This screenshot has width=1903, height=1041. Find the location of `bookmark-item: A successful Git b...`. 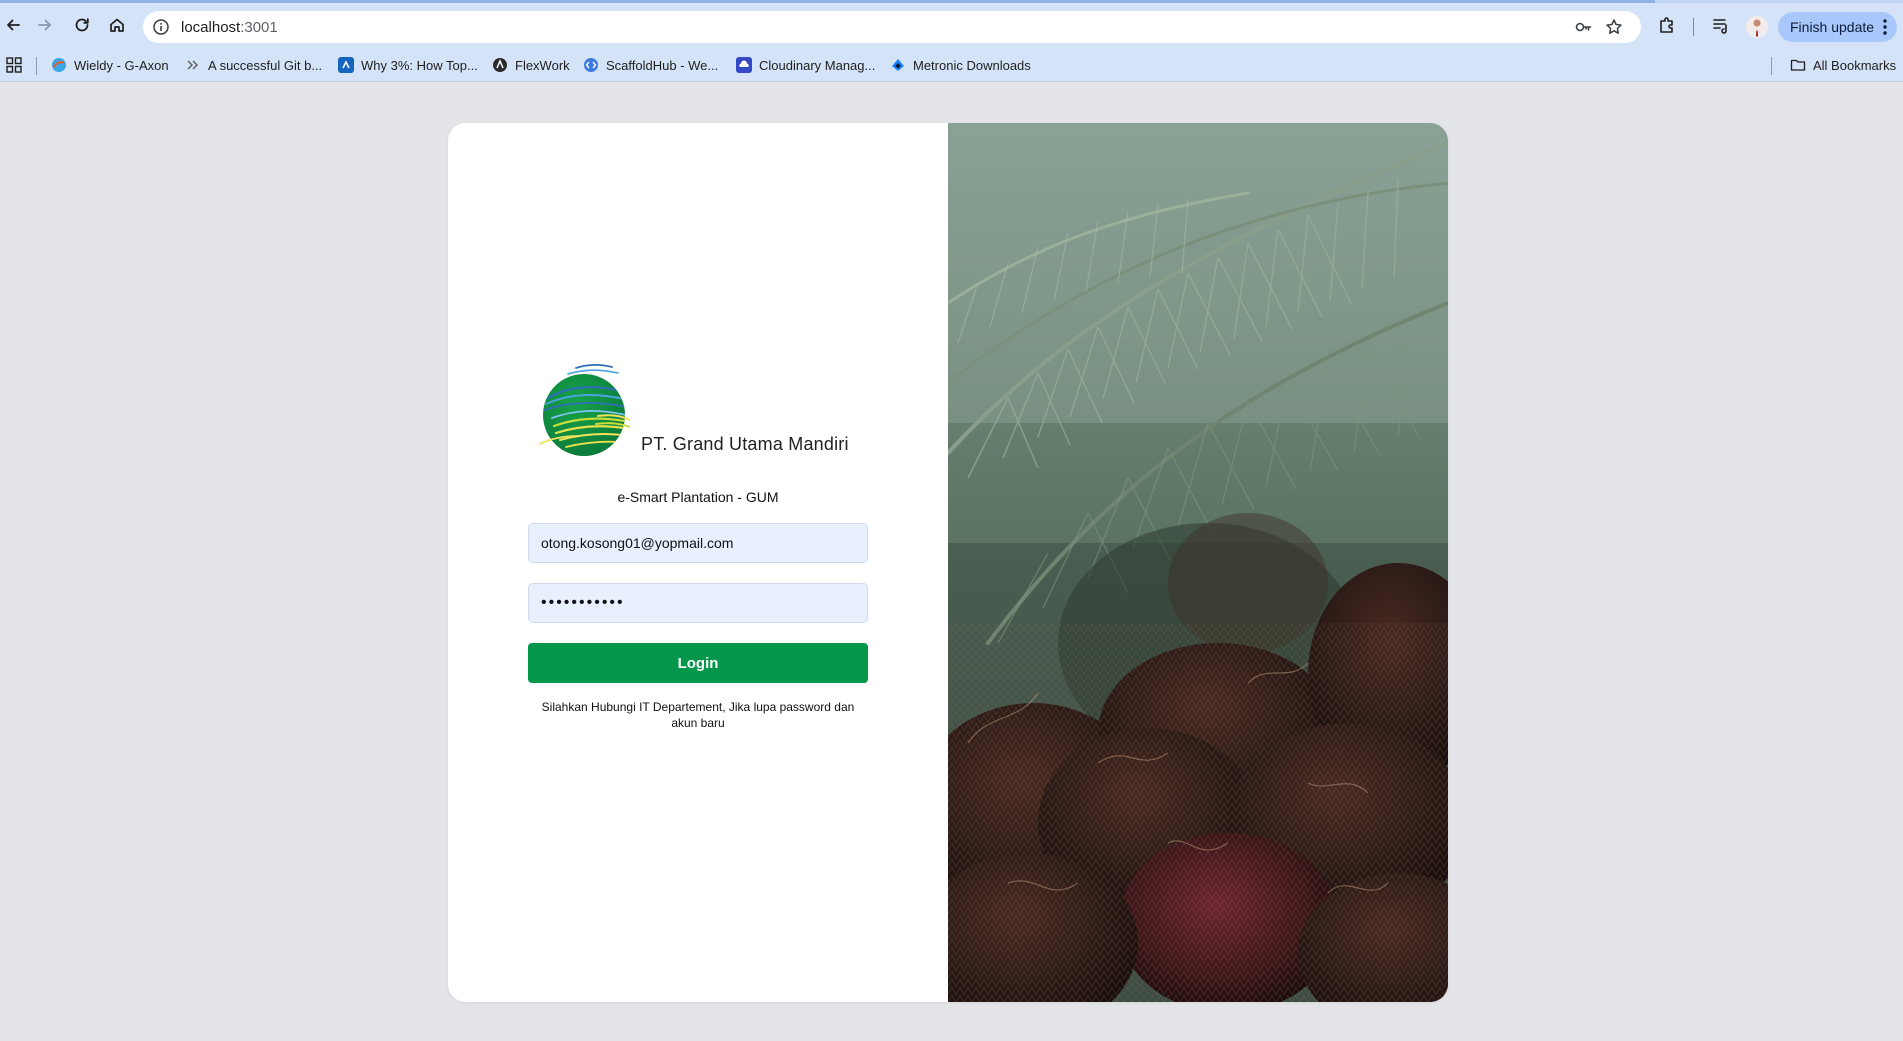

bookmark-item: A successful Git b... is located at coordinates (253, 65).